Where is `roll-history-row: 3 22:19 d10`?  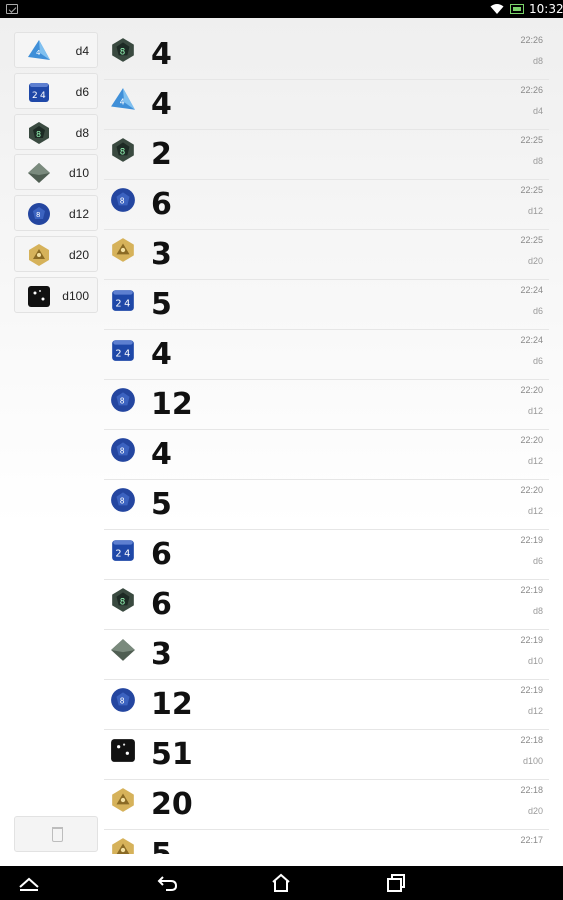
roll-history-row: 3 22:19 d10 is located at coordinates (326, 655).